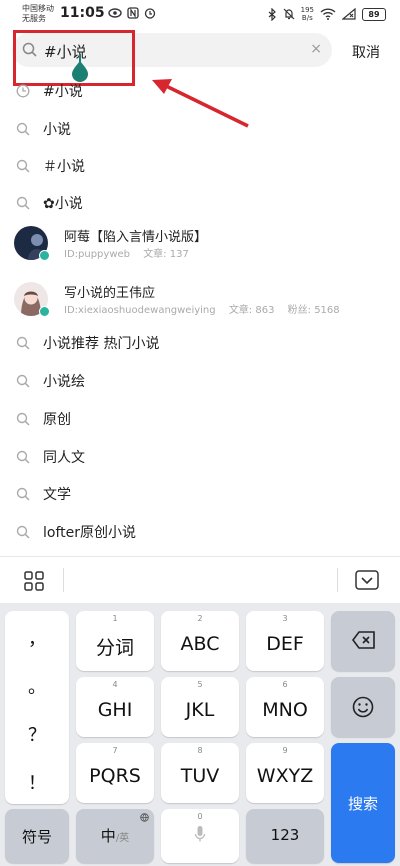 This screenshot has width=400, height=866. I want to click on language-key: 中/英, so click(115, 836).